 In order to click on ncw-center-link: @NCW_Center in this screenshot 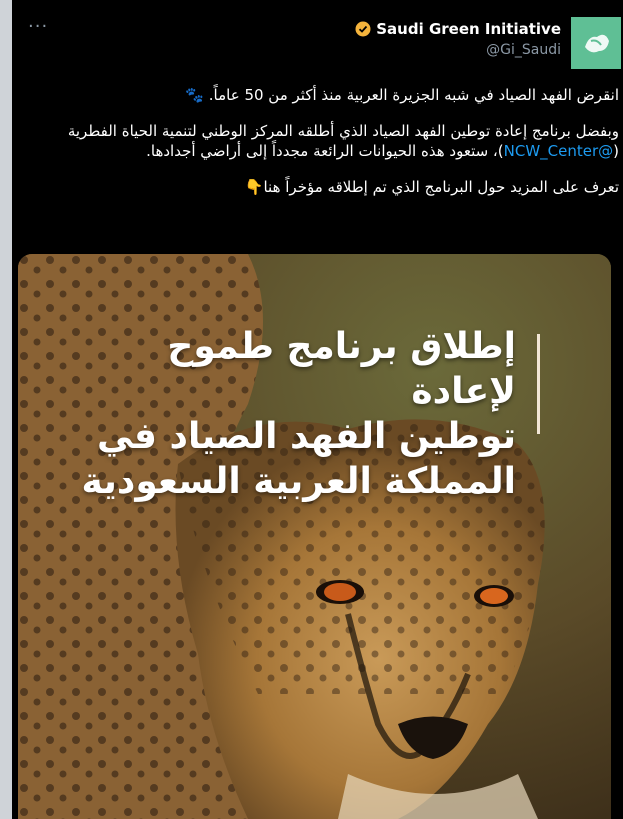, I will do `click(559, 151)`.